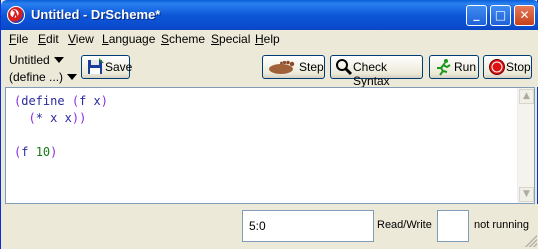  What do you see at coordinates (465, 67) in the screenshot?
I see `run-label: Run` at bounding box center [465, 67].